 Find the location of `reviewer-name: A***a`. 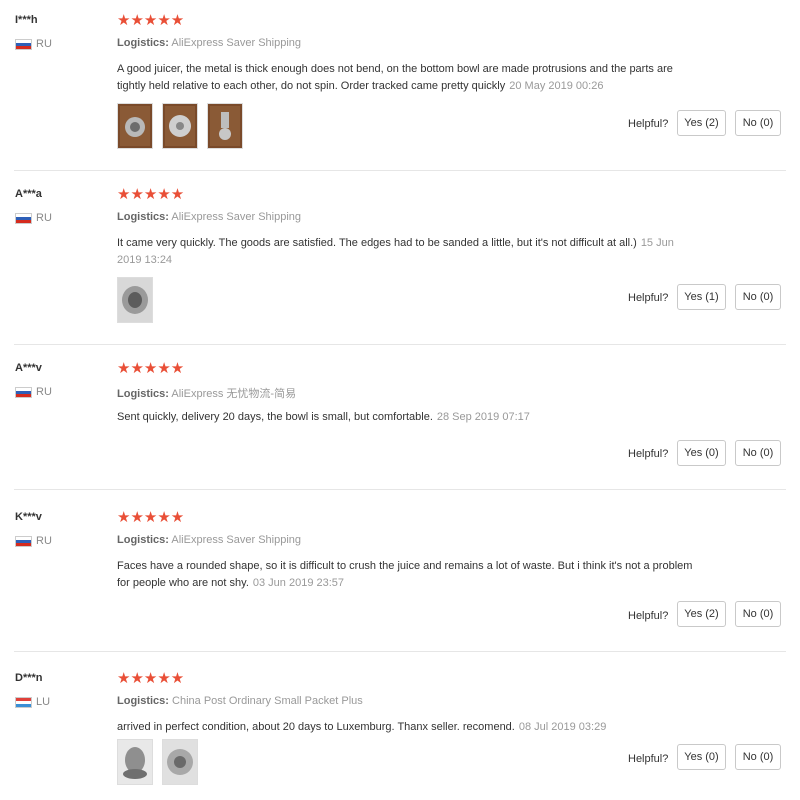

reviewer-name: A***a is located at coordinates (28, 194).